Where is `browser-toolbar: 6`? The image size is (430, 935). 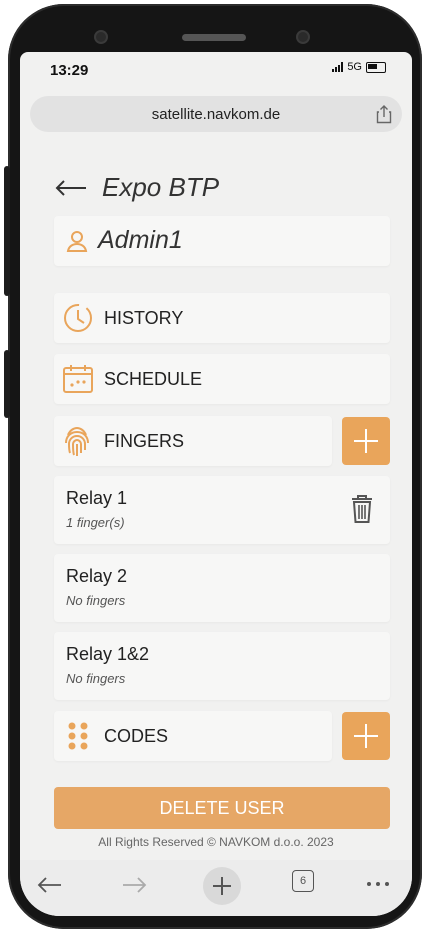 browser-toolbar: 6 is located at coordinates (216, 888).